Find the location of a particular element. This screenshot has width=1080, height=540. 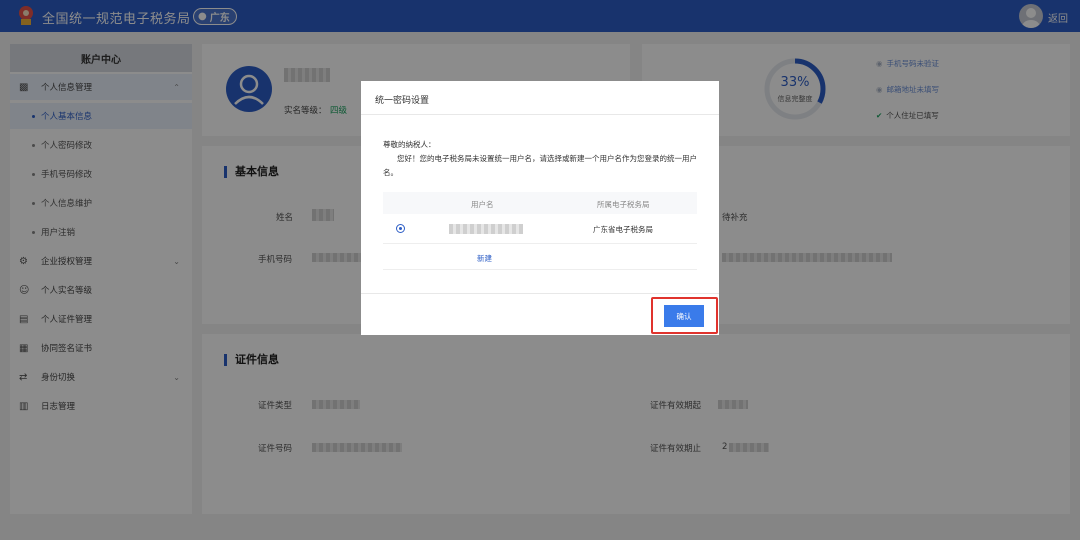

table-row: 广东省电子税务局 is located at coordinates (540, 229).